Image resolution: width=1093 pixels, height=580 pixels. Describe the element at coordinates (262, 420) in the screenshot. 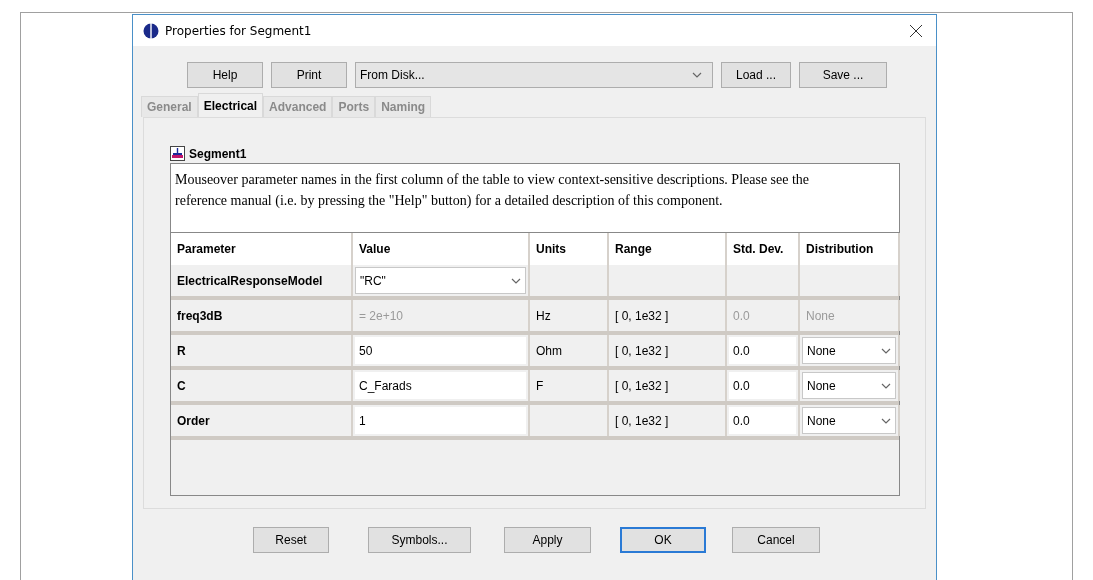

I see `parameter-name: Order` at that location.